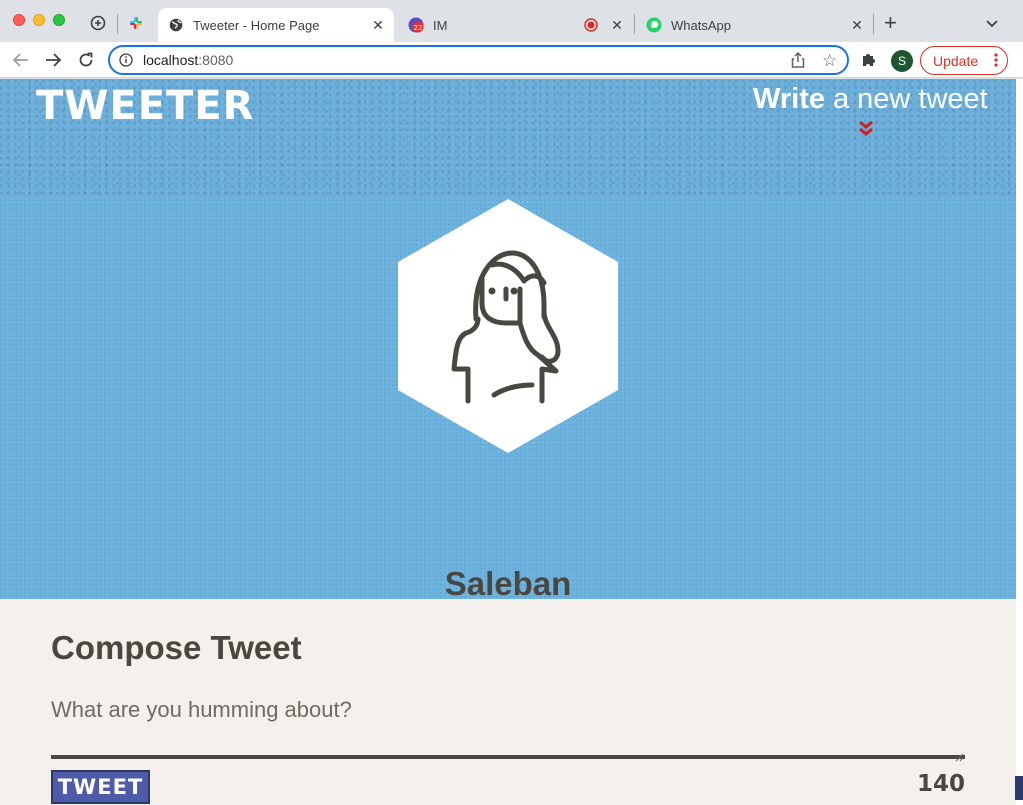 The width and height of the screenshot is (1023, 805). I want to click on url-port: :8080, so click(216, 60).